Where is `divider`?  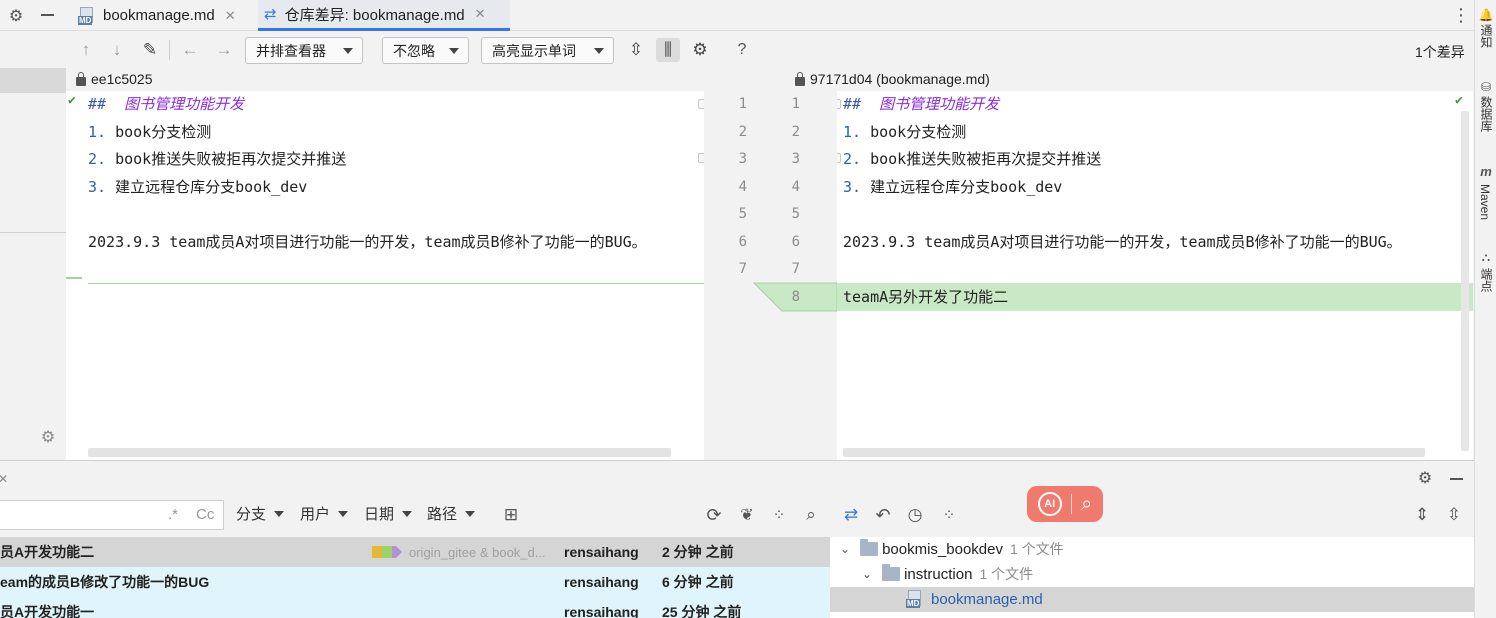 divider is located at coordinates (1071, 504).